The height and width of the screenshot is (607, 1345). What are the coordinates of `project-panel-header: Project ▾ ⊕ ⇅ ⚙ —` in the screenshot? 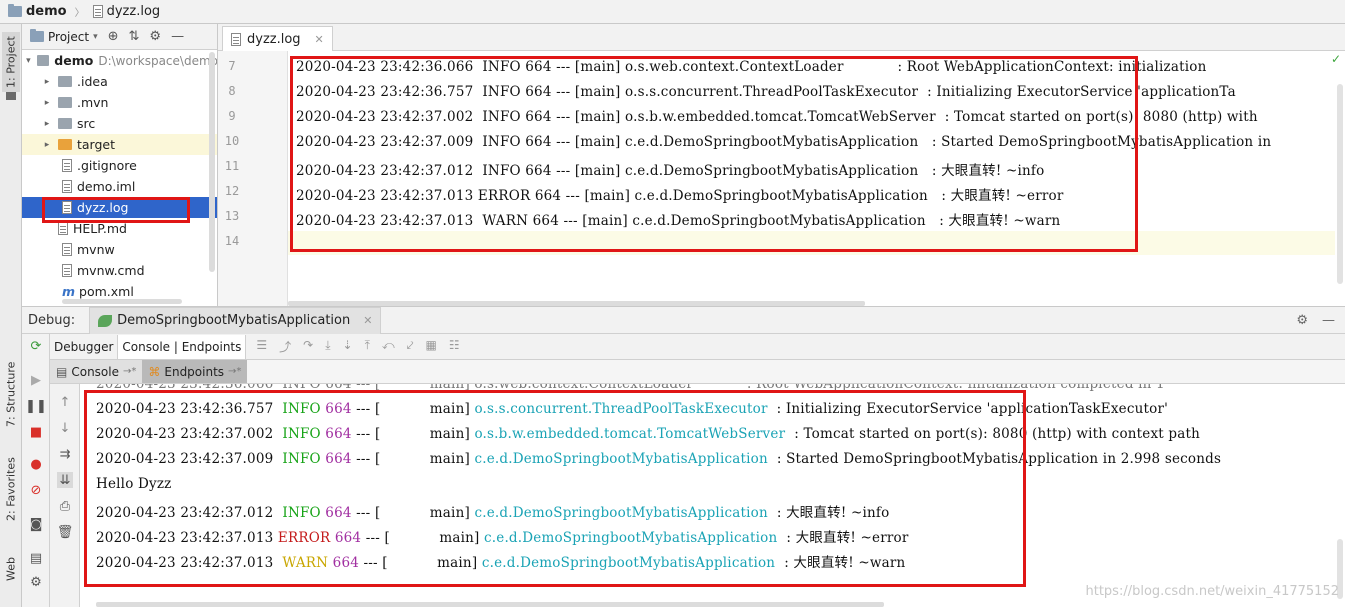 It's located at (119, 37).